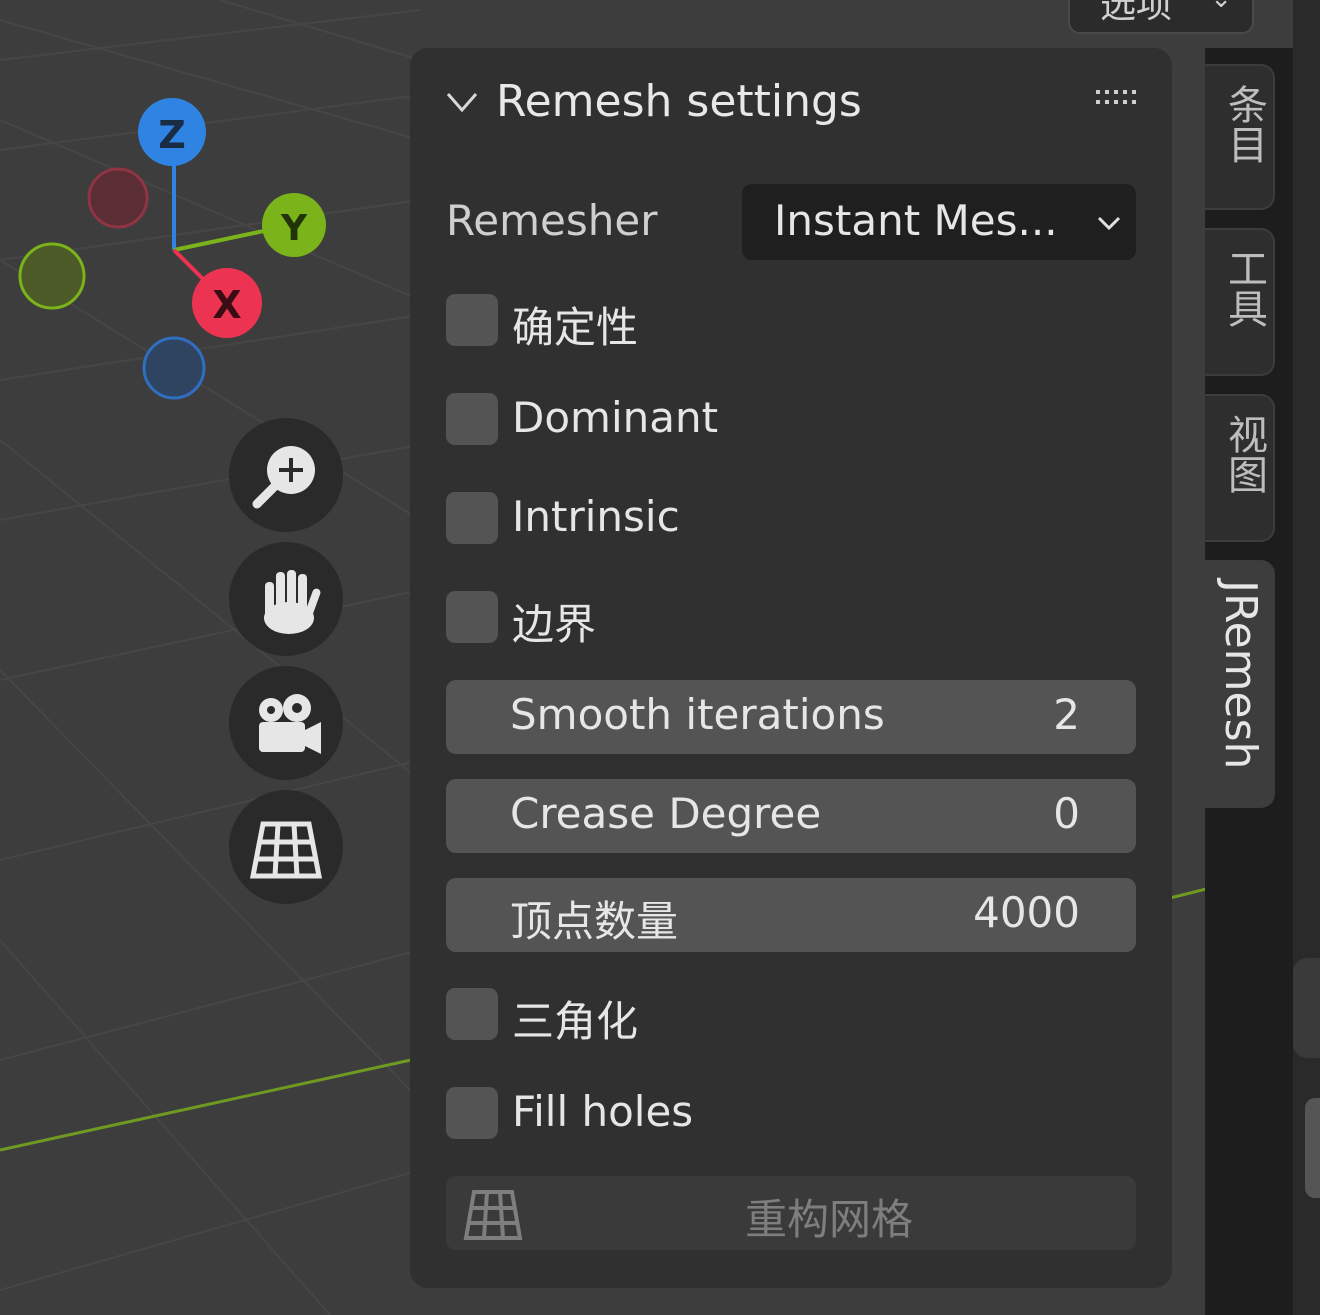 The height and width of the screenshot is (1315, 1320). Describe the element at coordinates (554, 624) in the screenshot. I see `boundary-label: 边界` at that location.